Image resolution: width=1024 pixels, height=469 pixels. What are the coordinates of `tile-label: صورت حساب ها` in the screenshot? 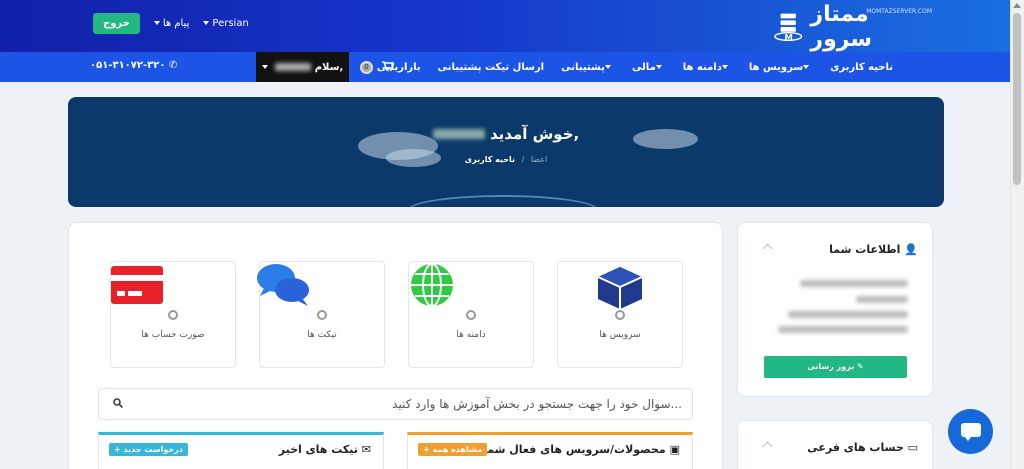 It's located at (173, 335).